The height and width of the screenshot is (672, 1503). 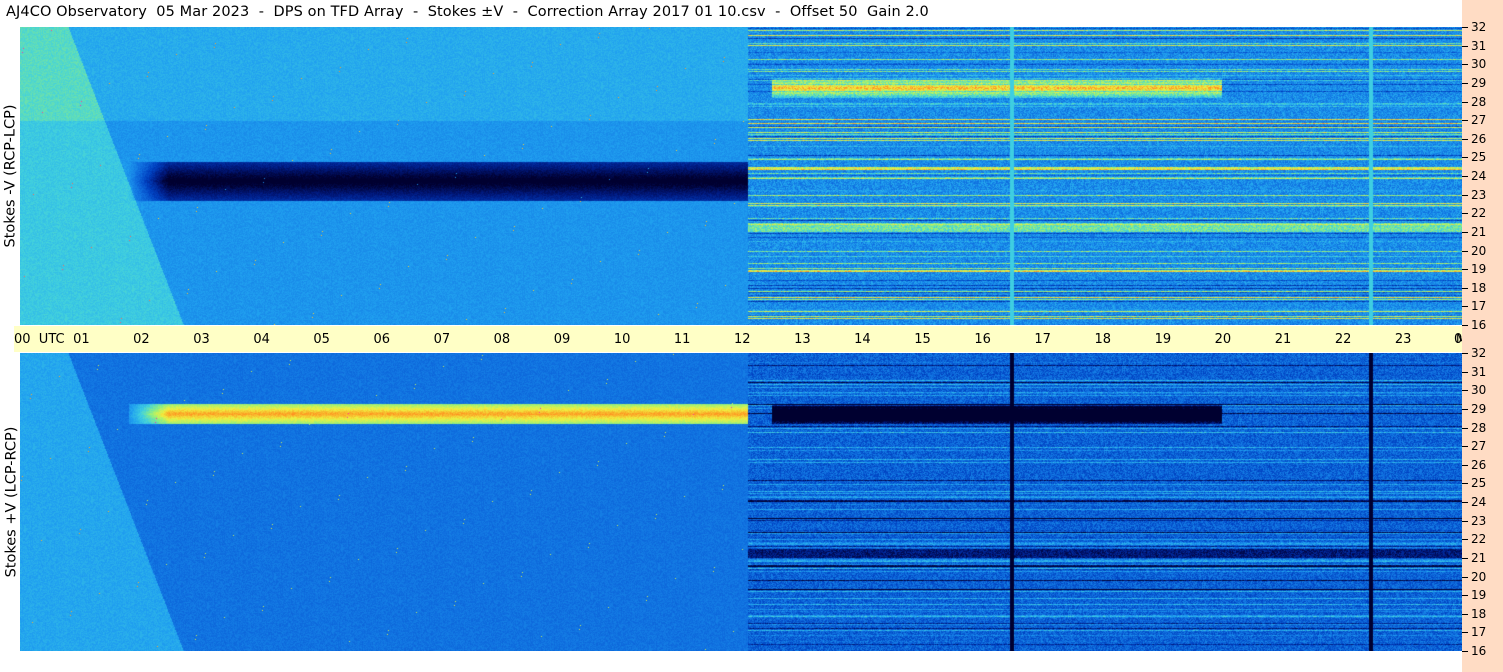 I want to click on time-tick-label: 10, so click(x=622, y=339).